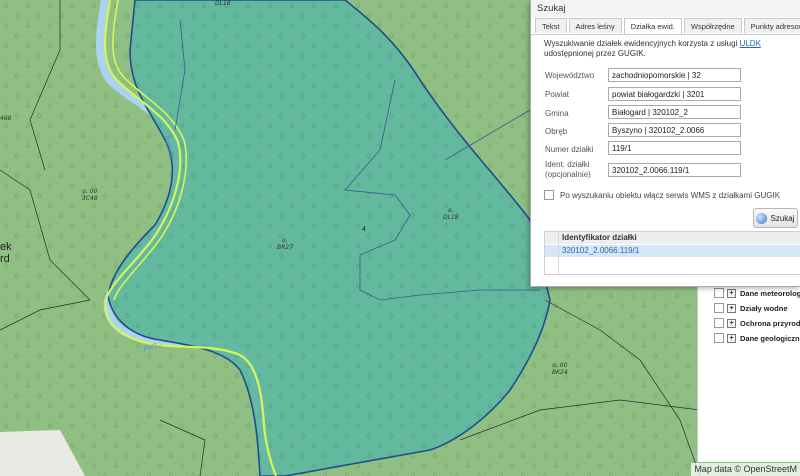 The image size is (800, 476). I want to click on tab-tekst: Tekst, so click(551, 25).